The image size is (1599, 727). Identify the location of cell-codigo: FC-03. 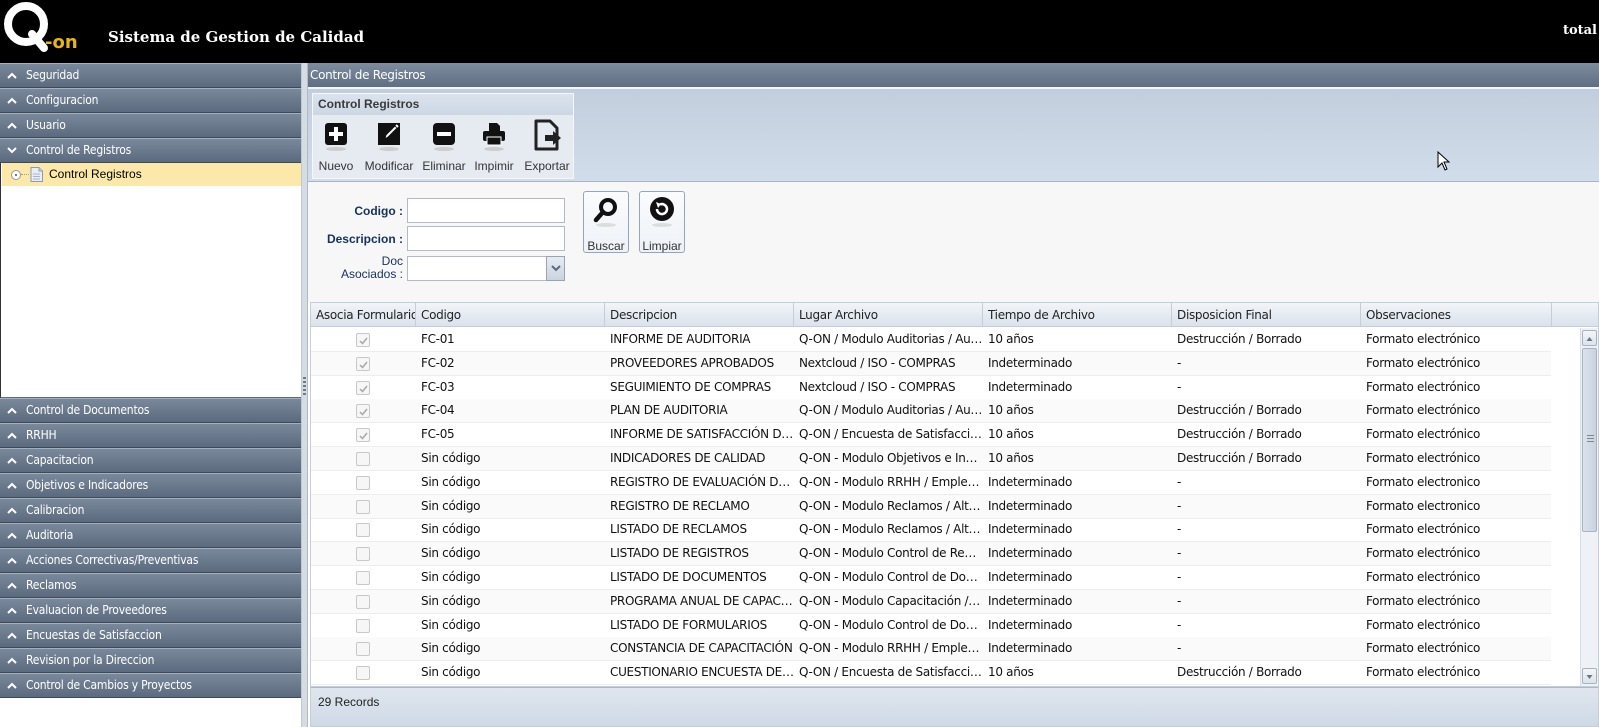
(438, 386).